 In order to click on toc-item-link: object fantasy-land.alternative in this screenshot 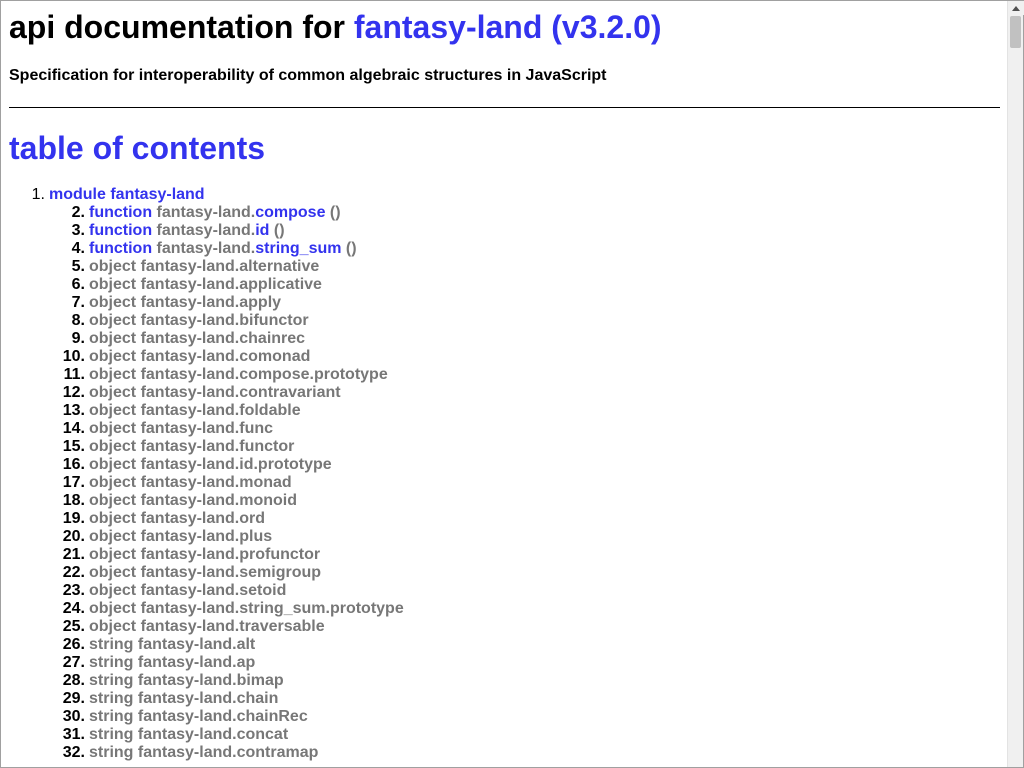, I will do `click(204, 266)`.